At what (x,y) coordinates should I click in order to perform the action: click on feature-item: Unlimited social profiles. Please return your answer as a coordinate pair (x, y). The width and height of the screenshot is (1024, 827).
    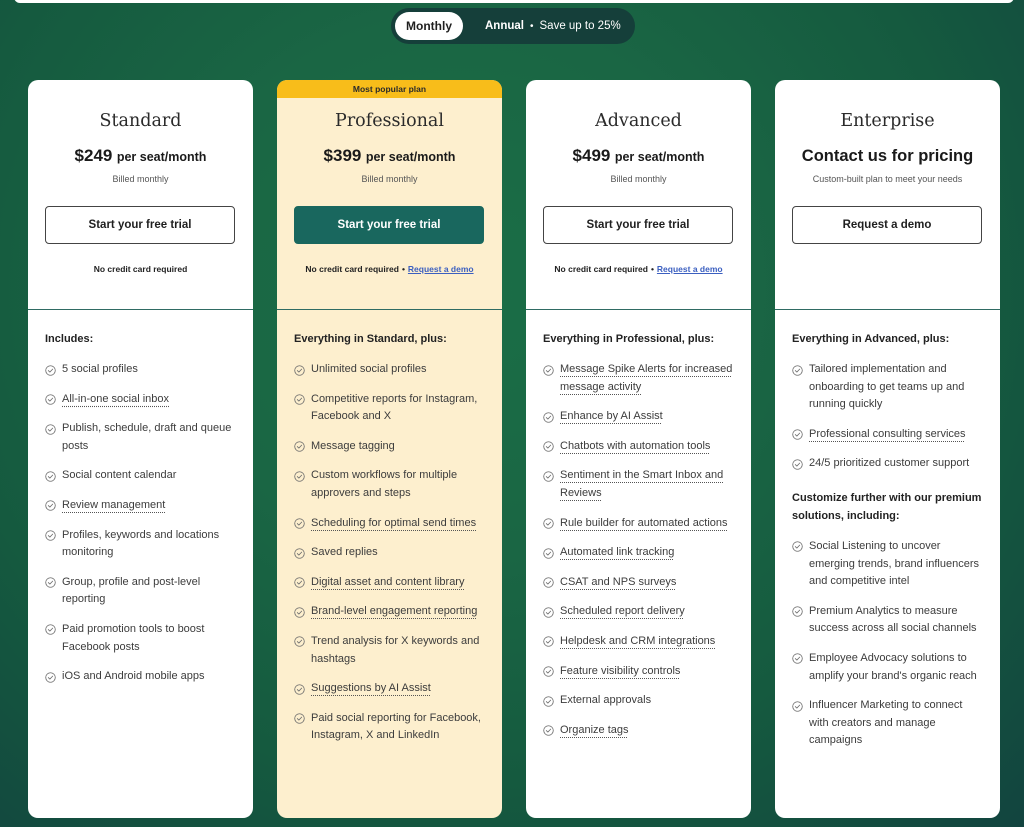
    Looking at the image, I should click on (389, 370).